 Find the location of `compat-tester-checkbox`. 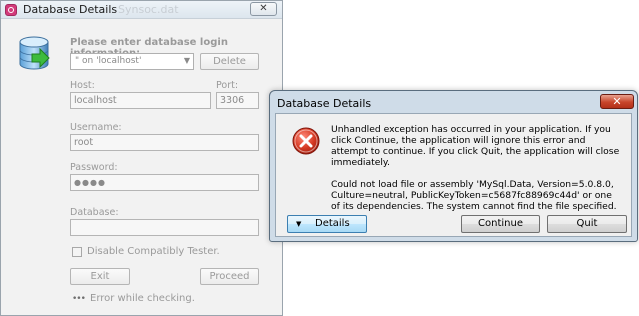

compat-tester-checkbox is located at coordinates (77, 252).